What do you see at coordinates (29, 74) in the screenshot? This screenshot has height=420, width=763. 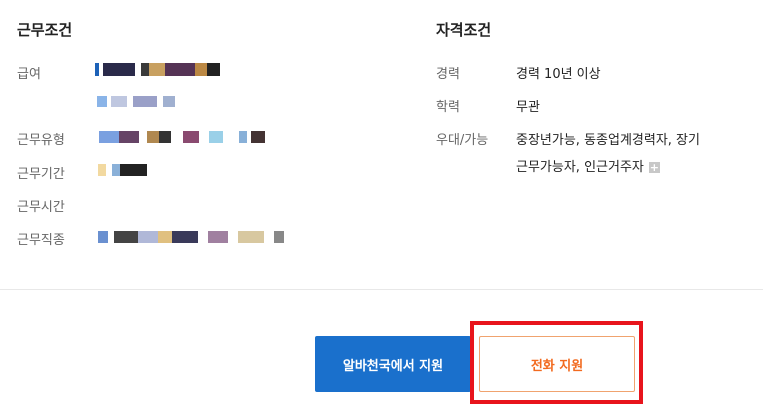 I see `pay-label: 급여` at bounding box center [29, 74].